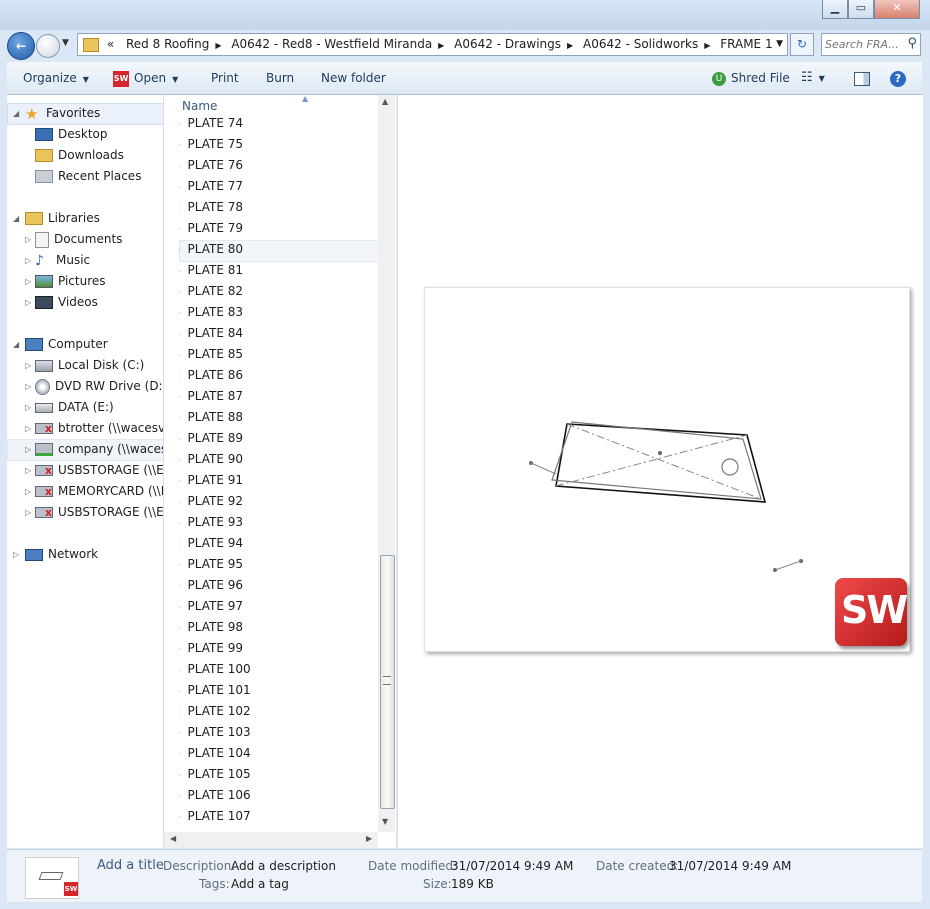  I want to click on minimize-button: ▁, so click(835, 9).